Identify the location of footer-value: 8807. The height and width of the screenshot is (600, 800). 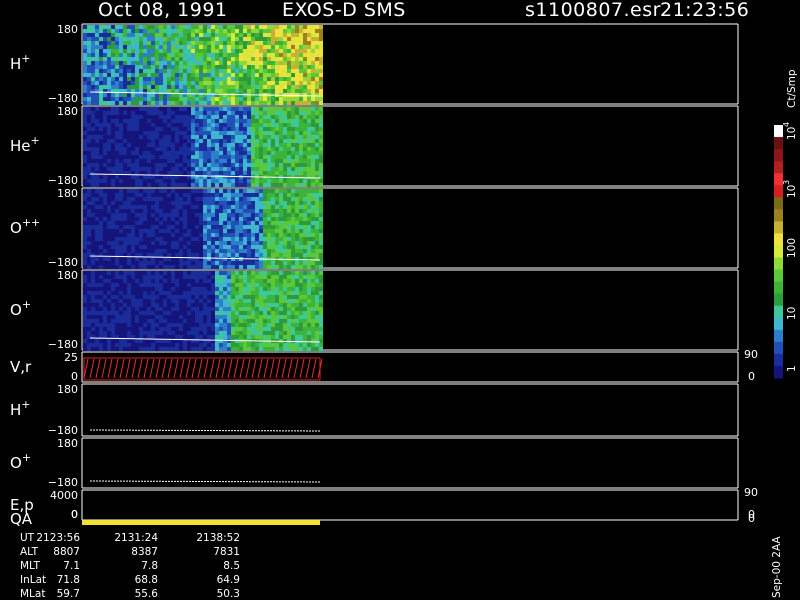
(66, 552).